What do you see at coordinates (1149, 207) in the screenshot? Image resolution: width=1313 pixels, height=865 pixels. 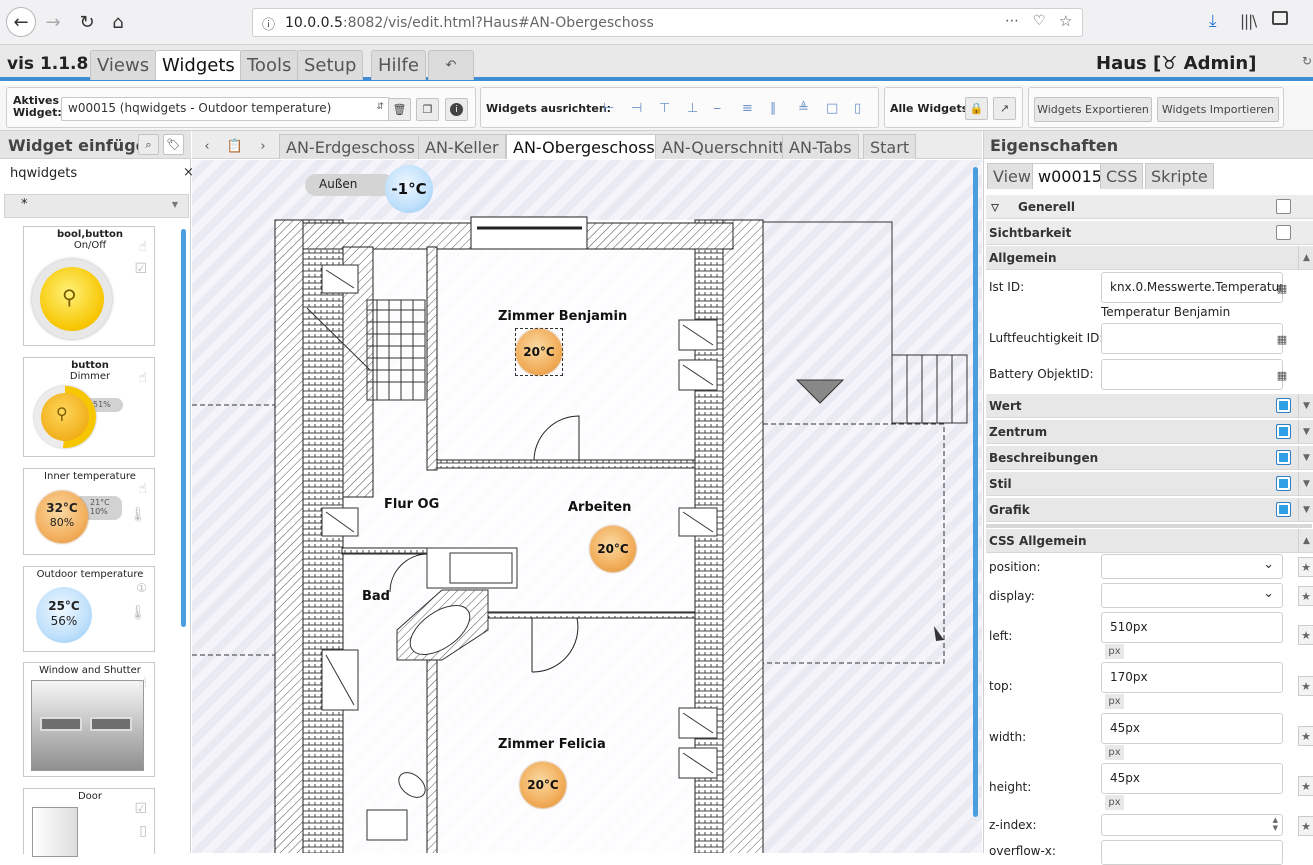 I see `group-generell: ▿ Generell` at bounding box center [1149, 207].